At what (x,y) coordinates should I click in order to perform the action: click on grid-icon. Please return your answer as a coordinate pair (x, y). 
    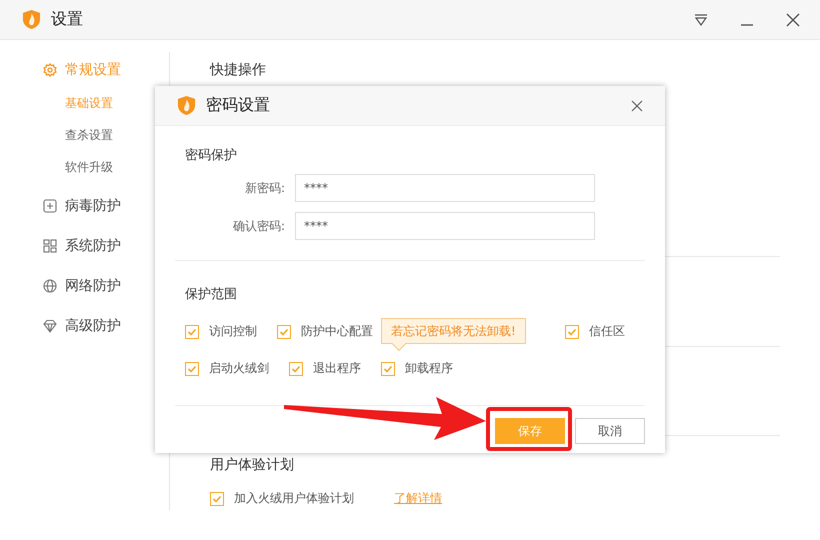
    Looking at the image, I should click on (50, 246).